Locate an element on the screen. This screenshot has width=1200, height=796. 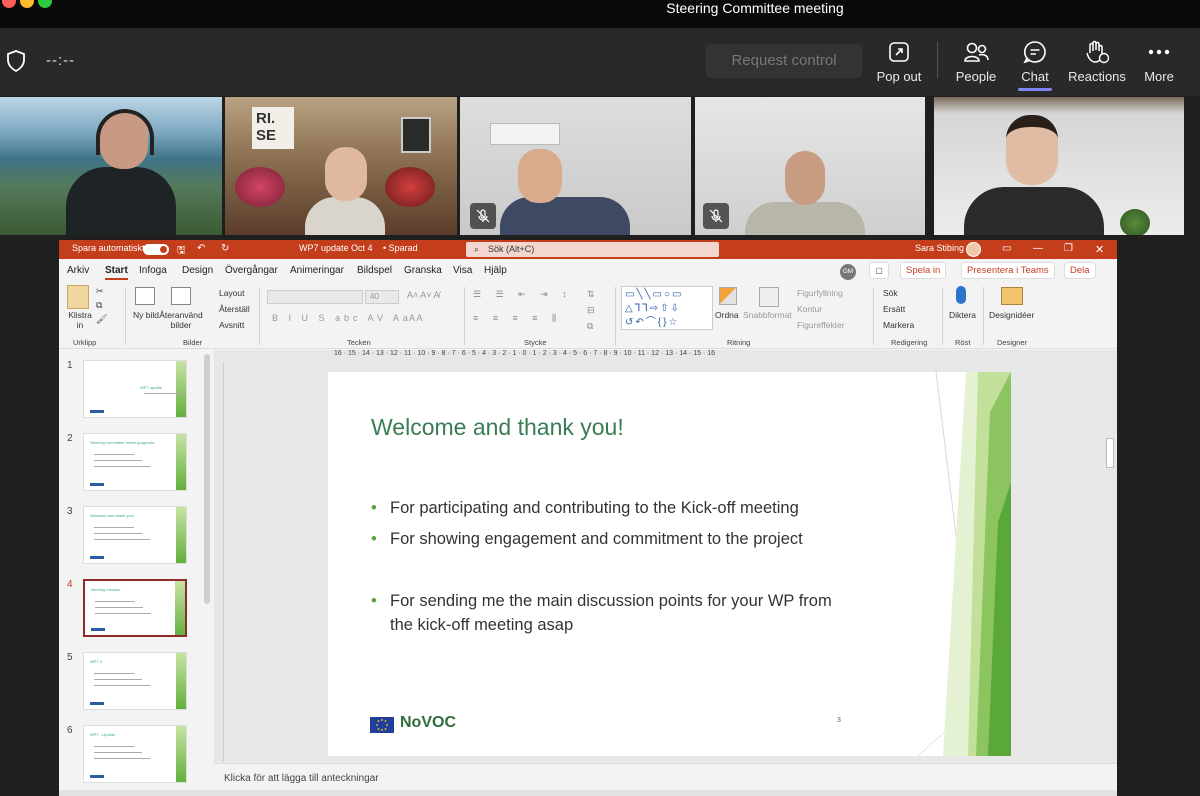
designer-icon is located at coordinates (1012, 296).